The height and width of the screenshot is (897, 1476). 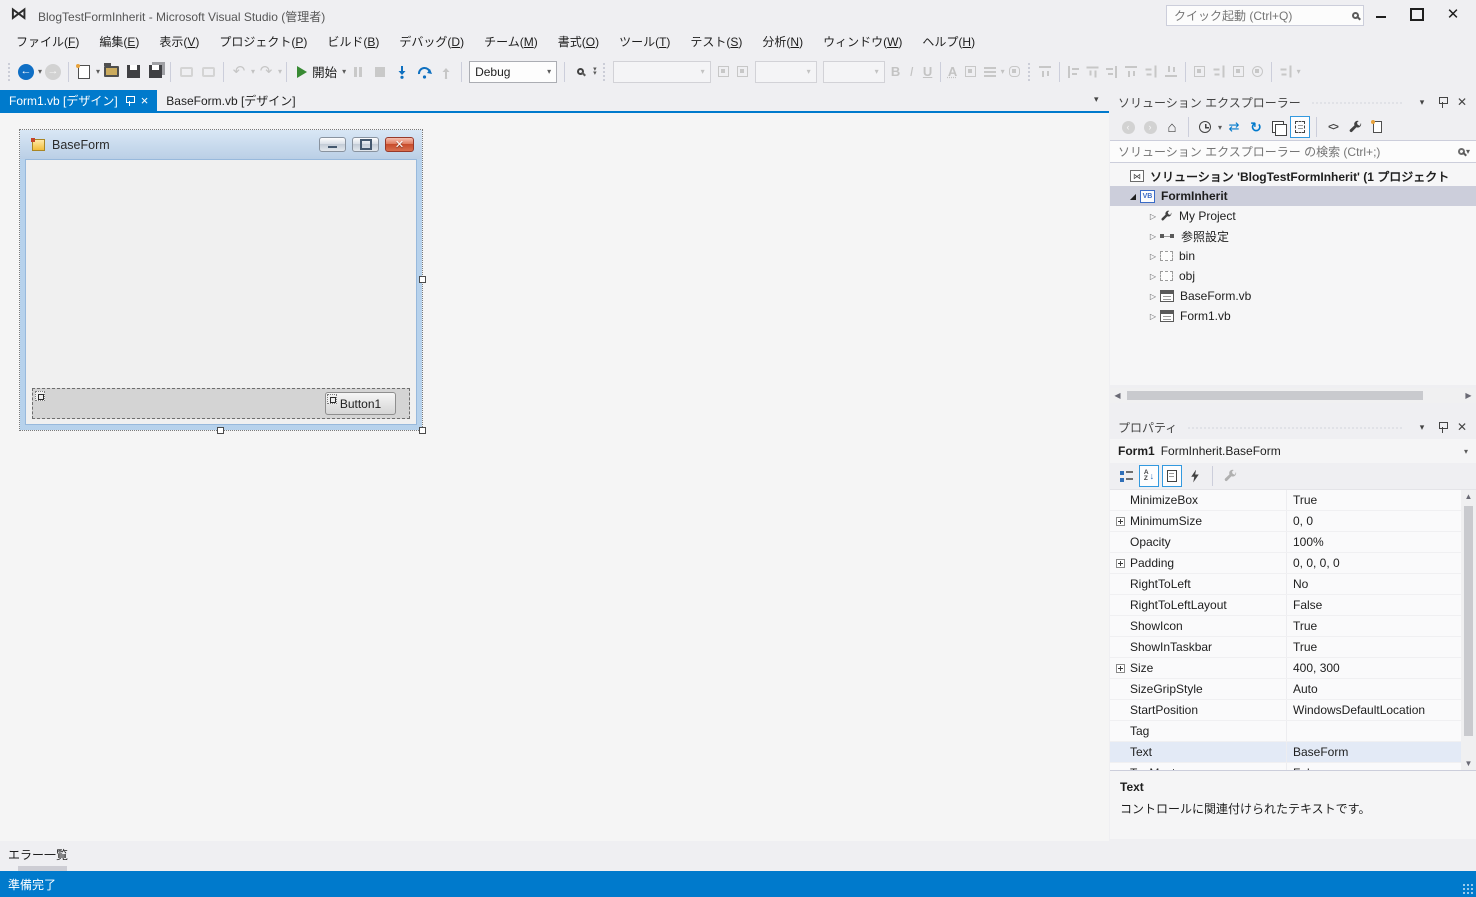 What do you see at coordinates (239, 72) in the screenshot?
I see `undo-icon: ↶` at bounding box center [239, 72].